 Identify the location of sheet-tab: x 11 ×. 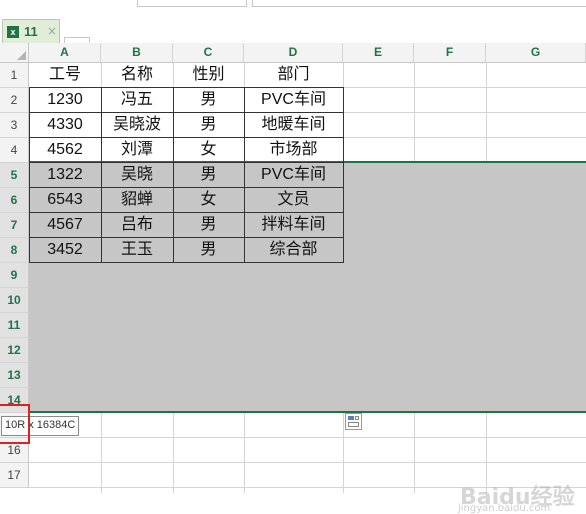
(31, 31).